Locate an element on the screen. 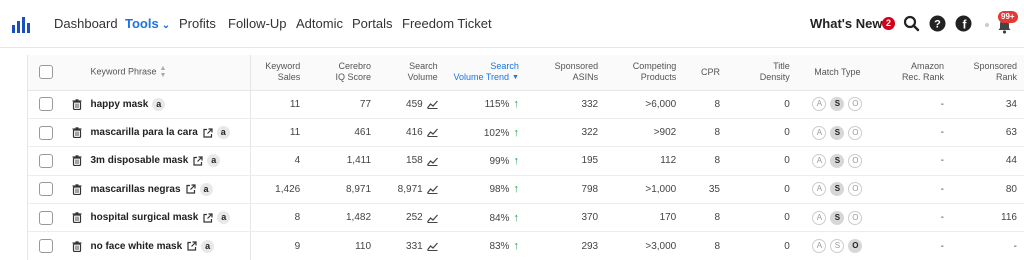 Image resolution: width=1024 pixels, height=260 pixels. helium10-logo-icon is located at coordinates (21, 25).